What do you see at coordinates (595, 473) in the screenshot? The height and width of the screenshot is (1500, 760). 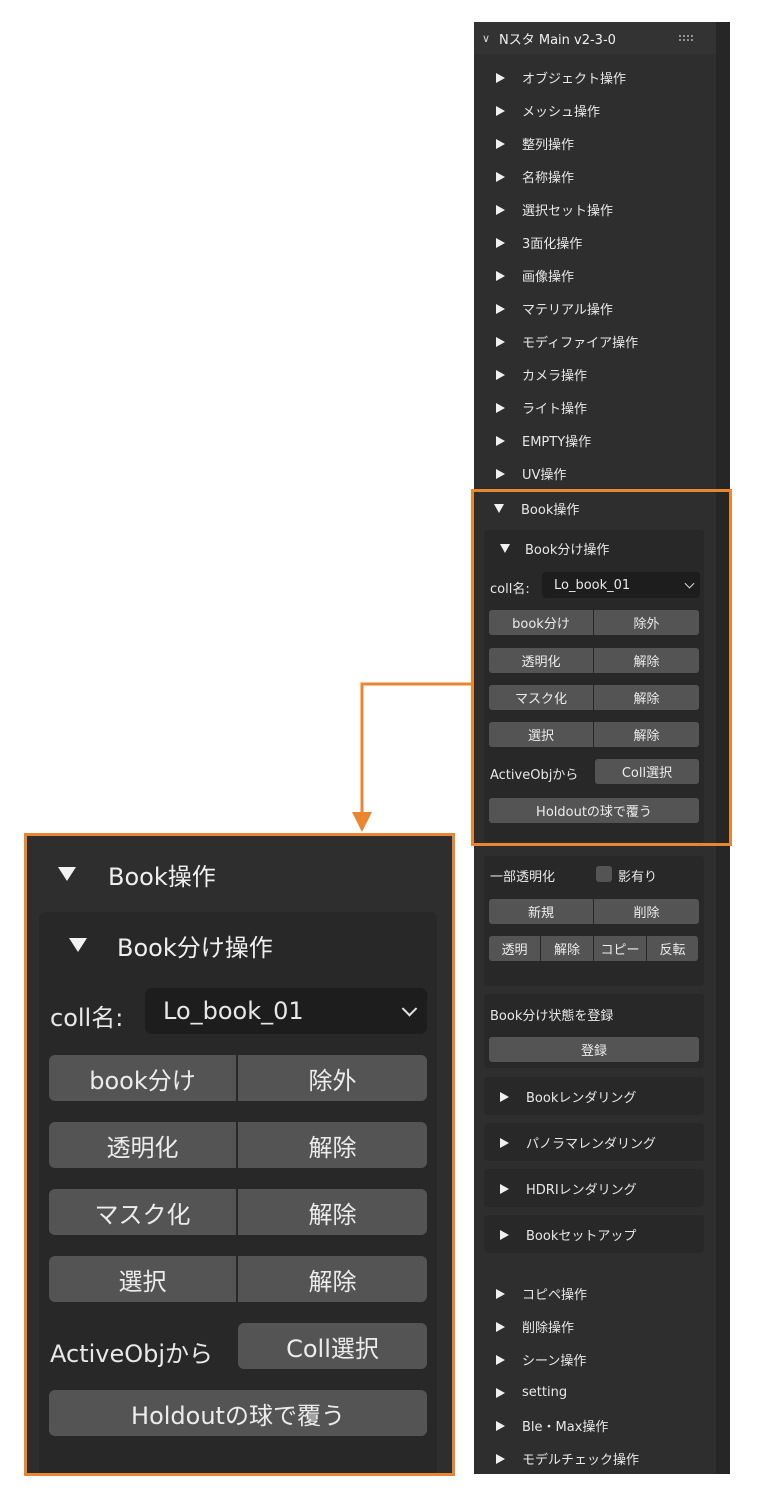 I see `menu-item-uv: UV操作` at bounding box center [595, 473].